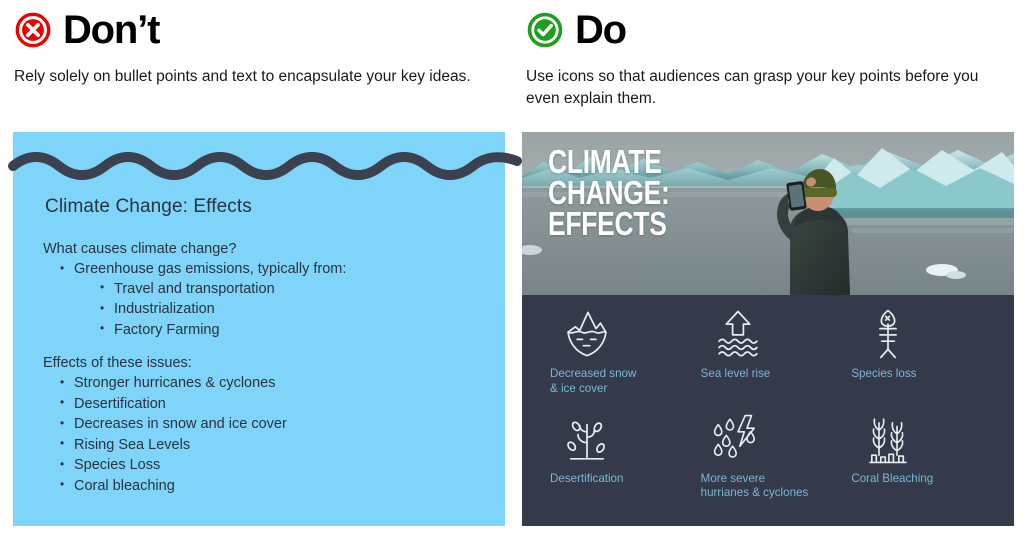  I want to click on wave-divider-icon, so click(265, 166).